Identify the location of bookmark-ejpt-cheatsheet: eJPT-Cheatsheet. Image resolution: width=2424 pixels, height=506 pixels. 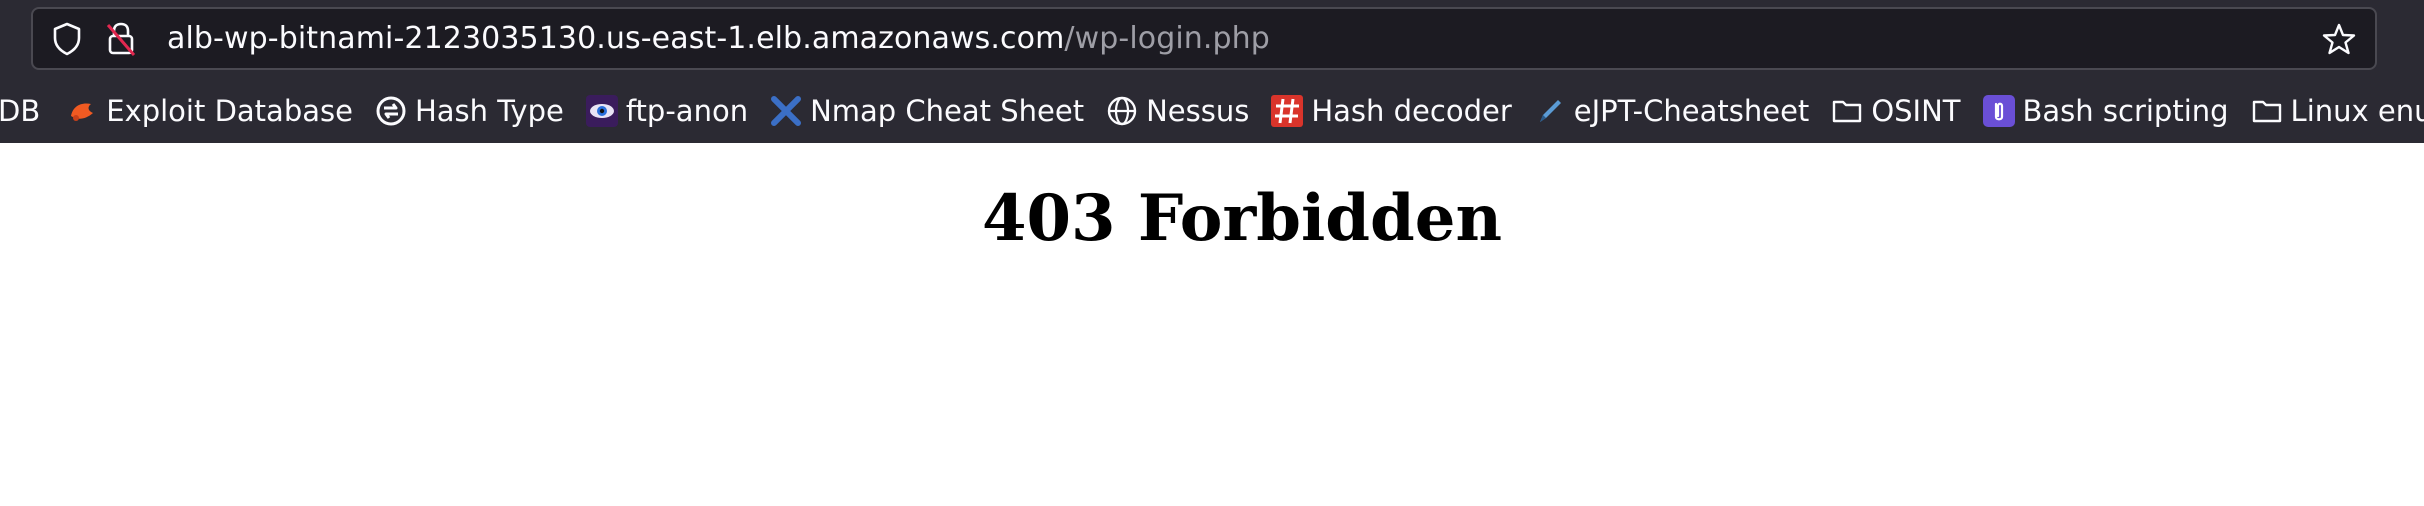
(1672, 111).